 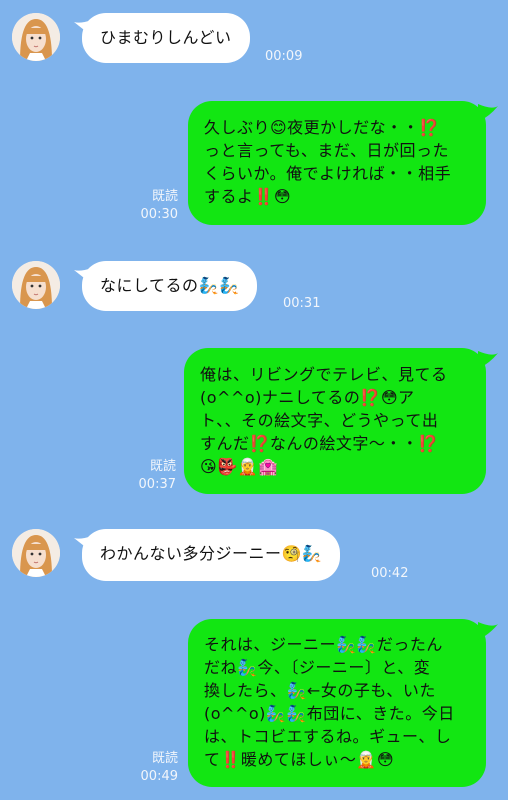 I want to click on incoming-message: わかんない多分ジーニー🧐🧞, so click(x=211, y=555).